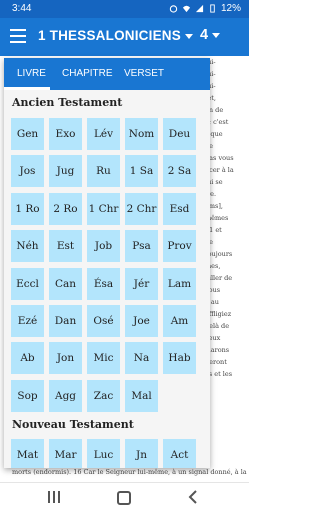 This screenshot has height=513, width=320. I want to click on book-button: Est, so click(65, 246).